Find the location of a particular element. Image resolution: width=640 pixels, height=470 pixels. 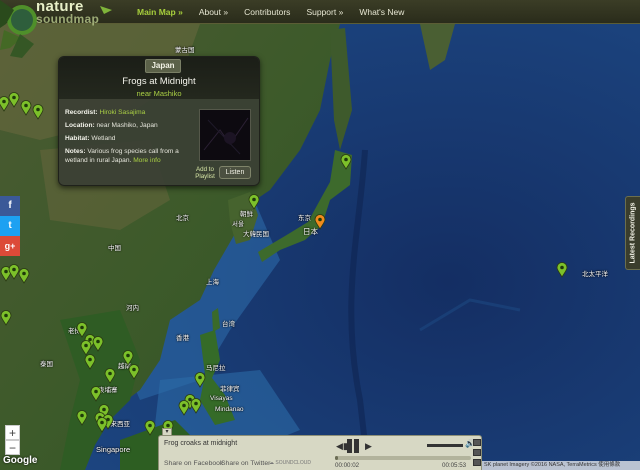

player-share-facebook: Share on Facebook is located at coordinates (193, 463).